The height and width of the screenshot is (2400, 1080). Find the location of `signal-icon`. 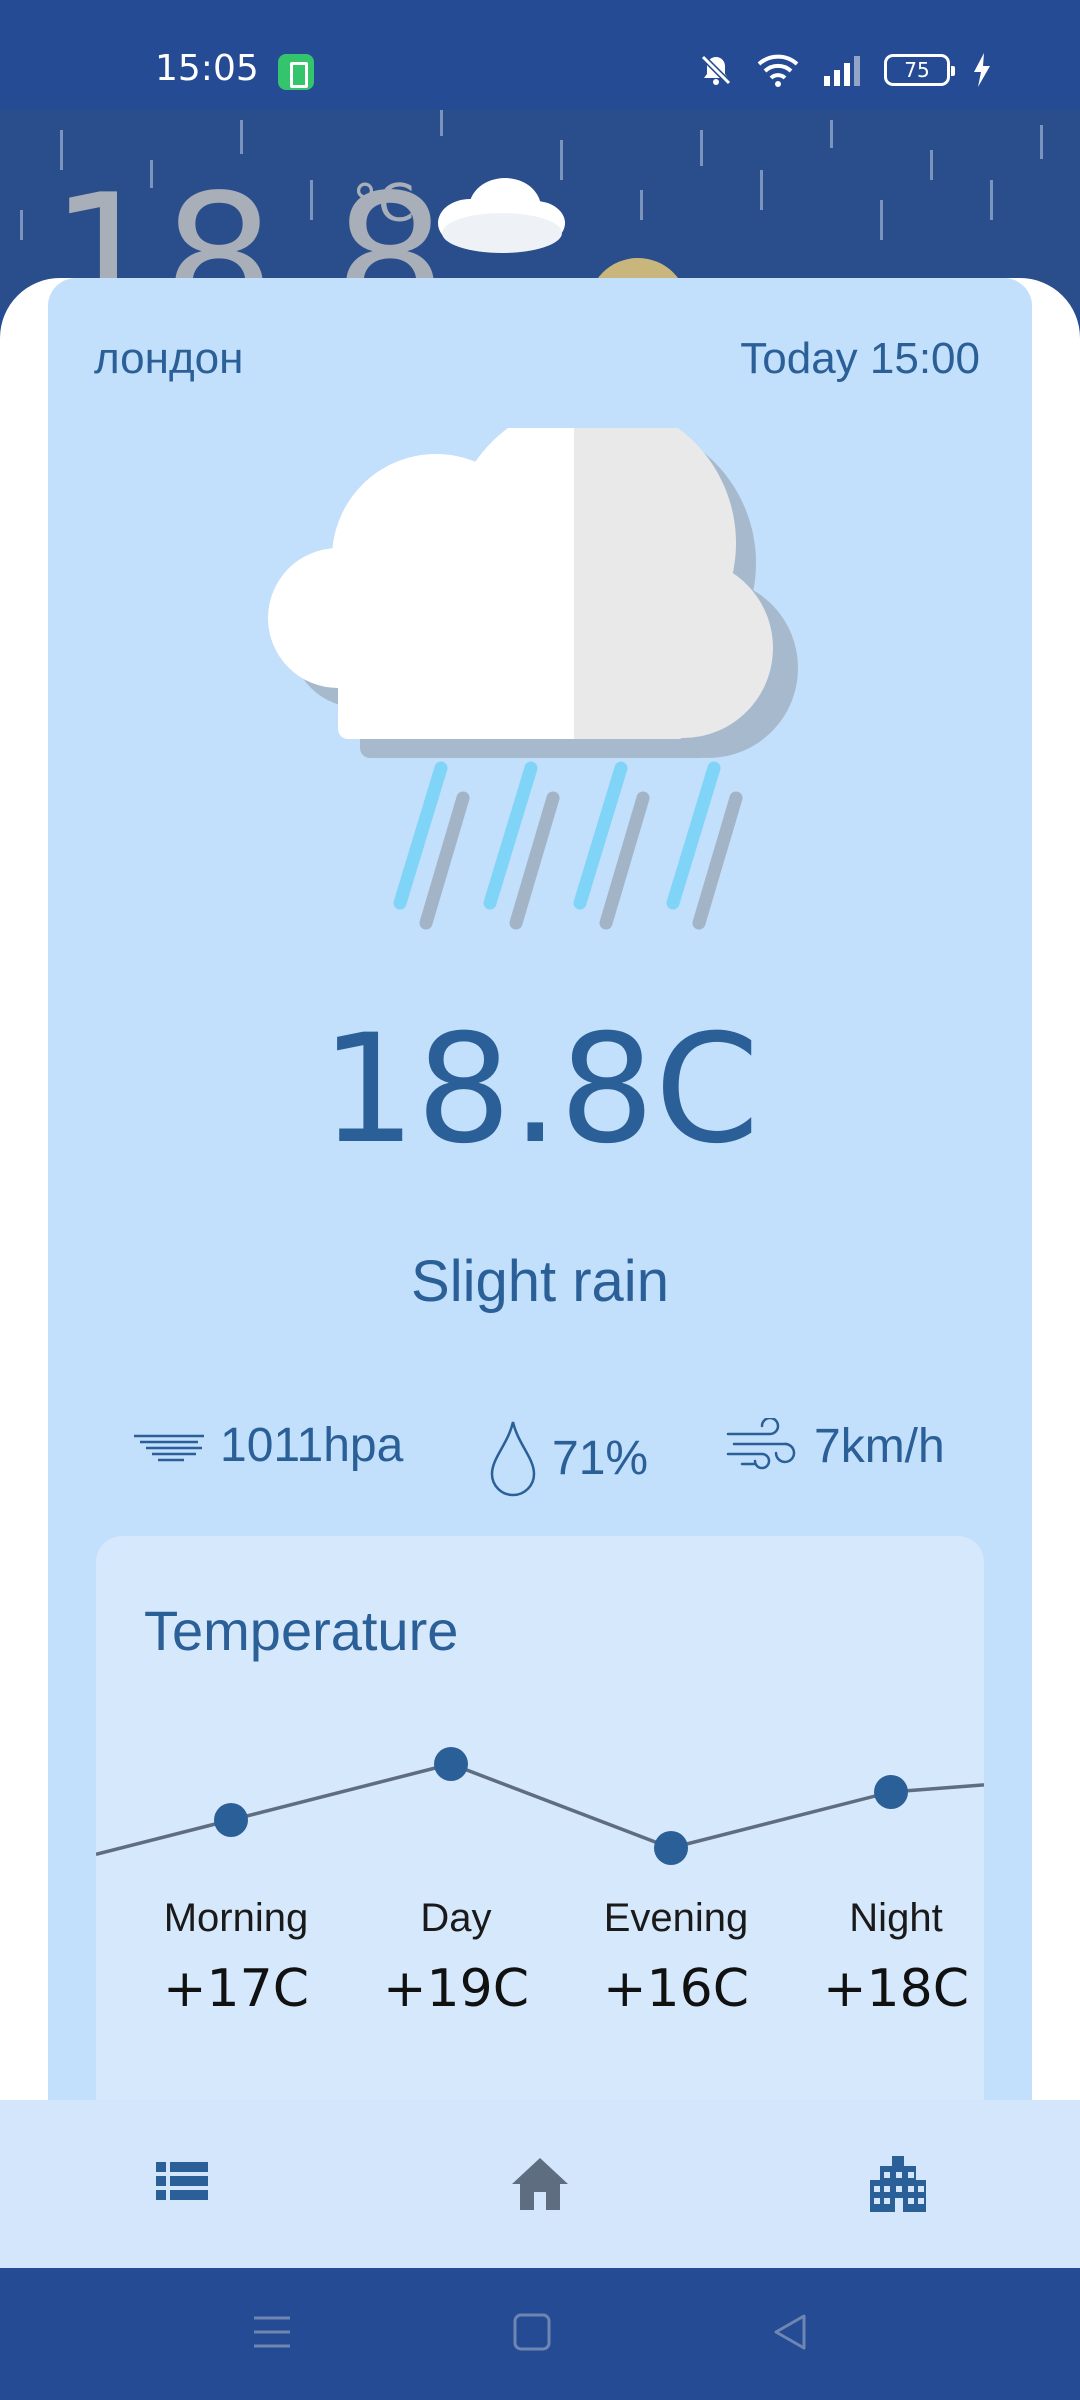

signal-icon is located at coordinates (842, 71).